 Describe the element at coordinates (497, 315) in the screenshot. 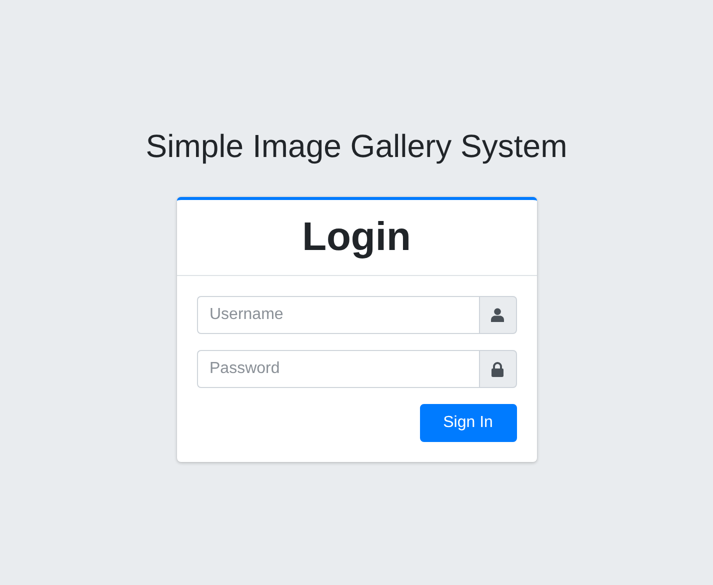

I see `user-icon` at that location.